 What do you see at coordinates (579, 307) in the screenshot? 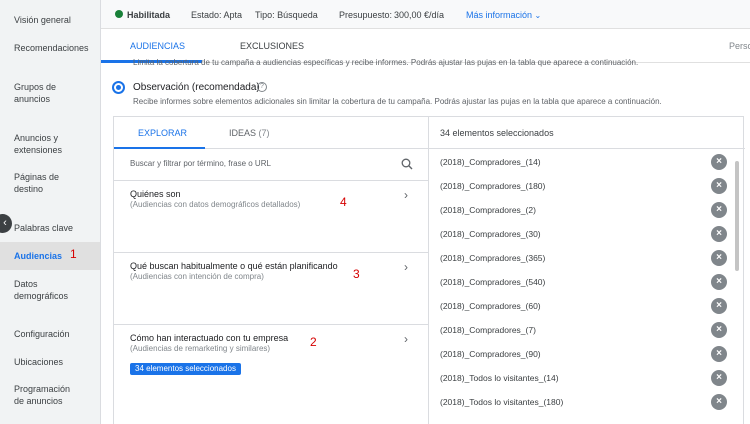
I see `selected-item: (2018)_Compradores_(60) ×` at bounding box center [579, 307].